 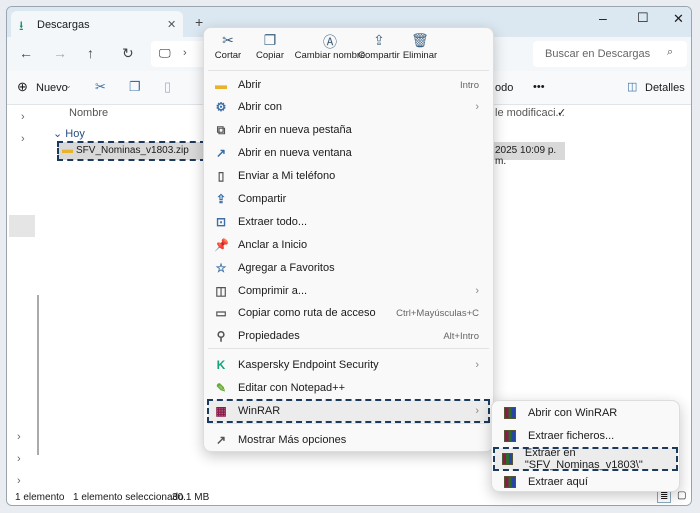 I want to click on menu-item-label: Kaspersky Endpoint Security, so click(x=308, y=365).